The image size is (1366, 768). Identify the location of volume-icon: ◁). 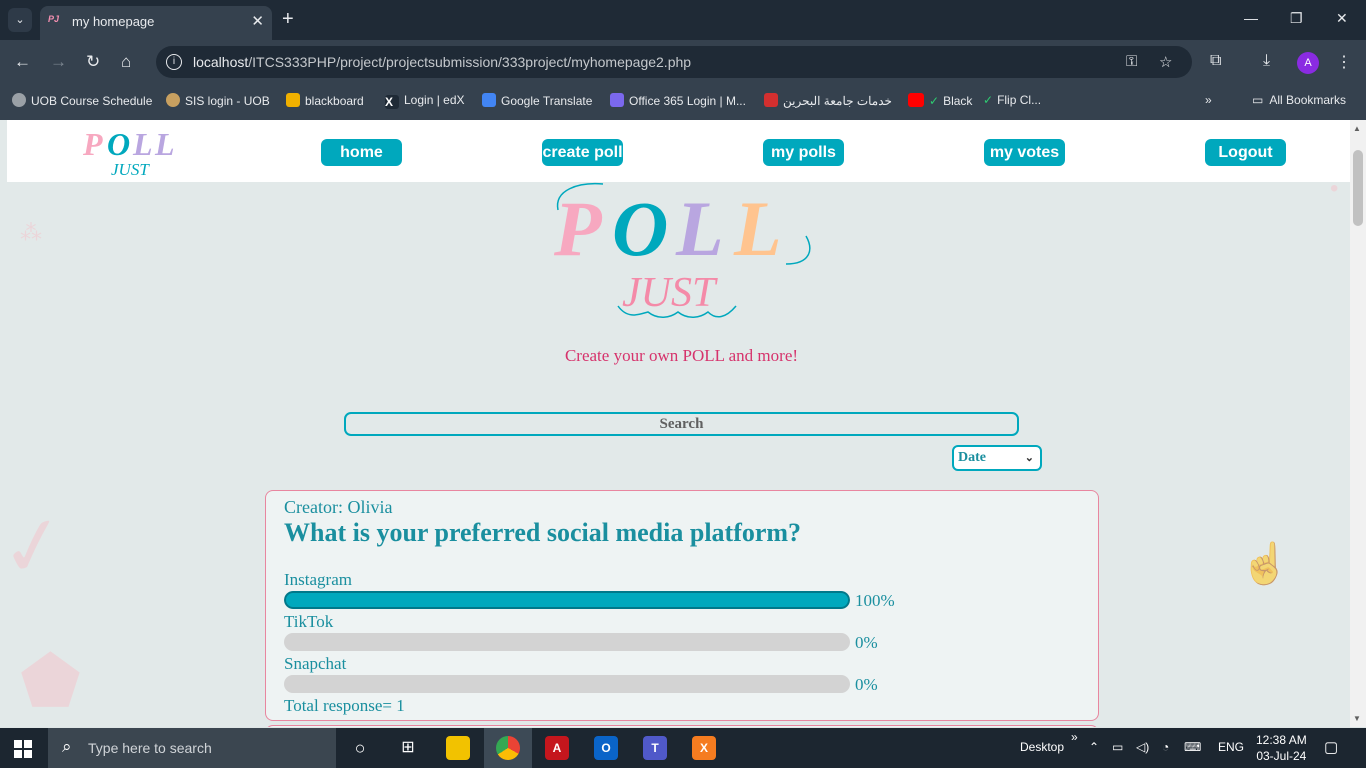
(1142, 747).